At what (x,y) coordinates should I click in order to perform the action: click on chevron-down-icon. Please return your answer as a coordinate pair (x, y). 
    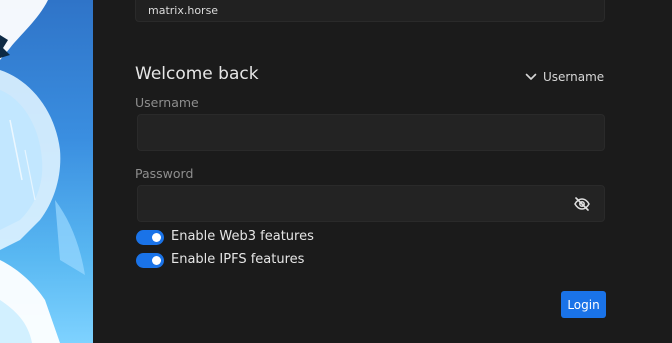
    Looking at the image, I should click on (531, 76).